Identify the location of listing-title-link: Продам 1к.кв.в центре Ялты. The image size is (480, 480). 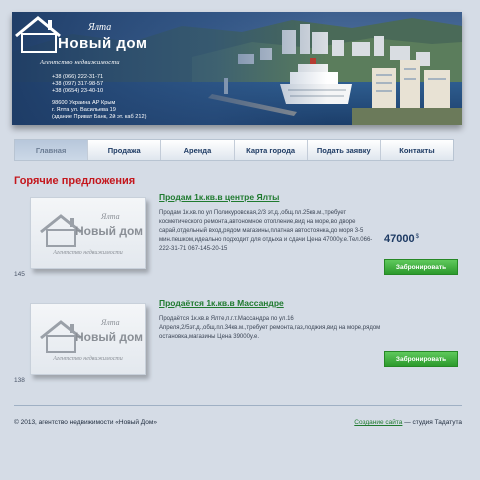
(219, 197).